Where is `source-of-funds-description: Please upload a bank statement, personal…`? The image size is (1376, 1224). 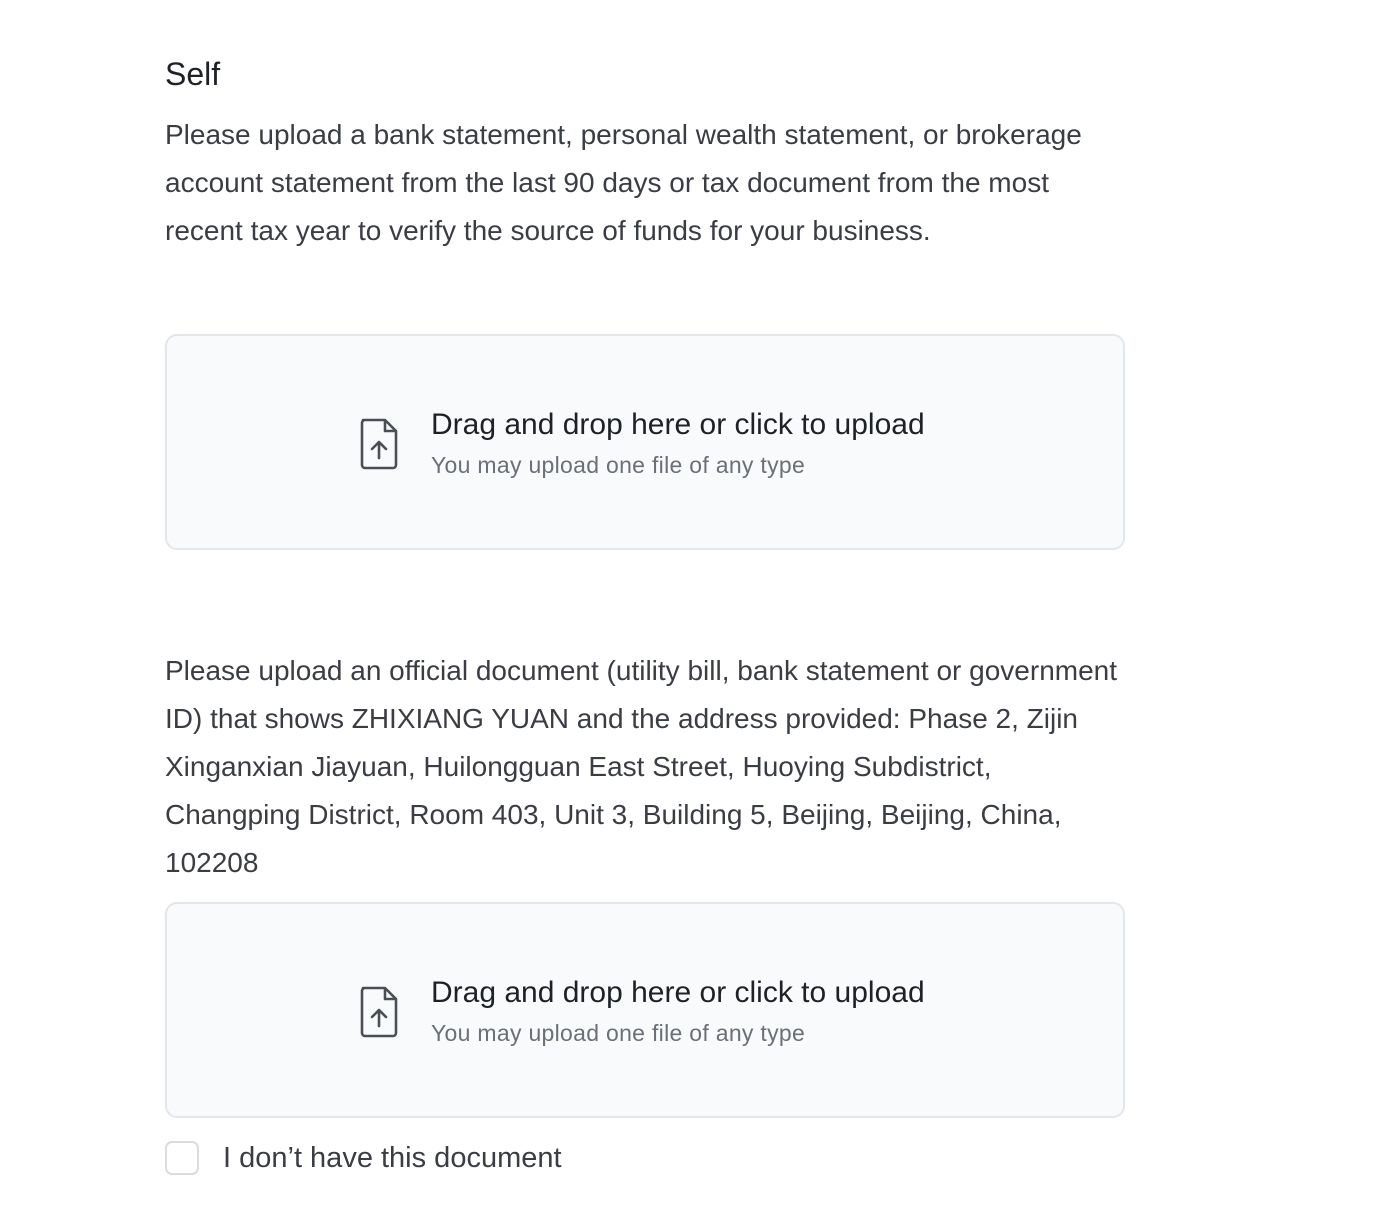 source-of-funds-description: Please upload a bank statement, personal… is located at coordinates (623, 182).